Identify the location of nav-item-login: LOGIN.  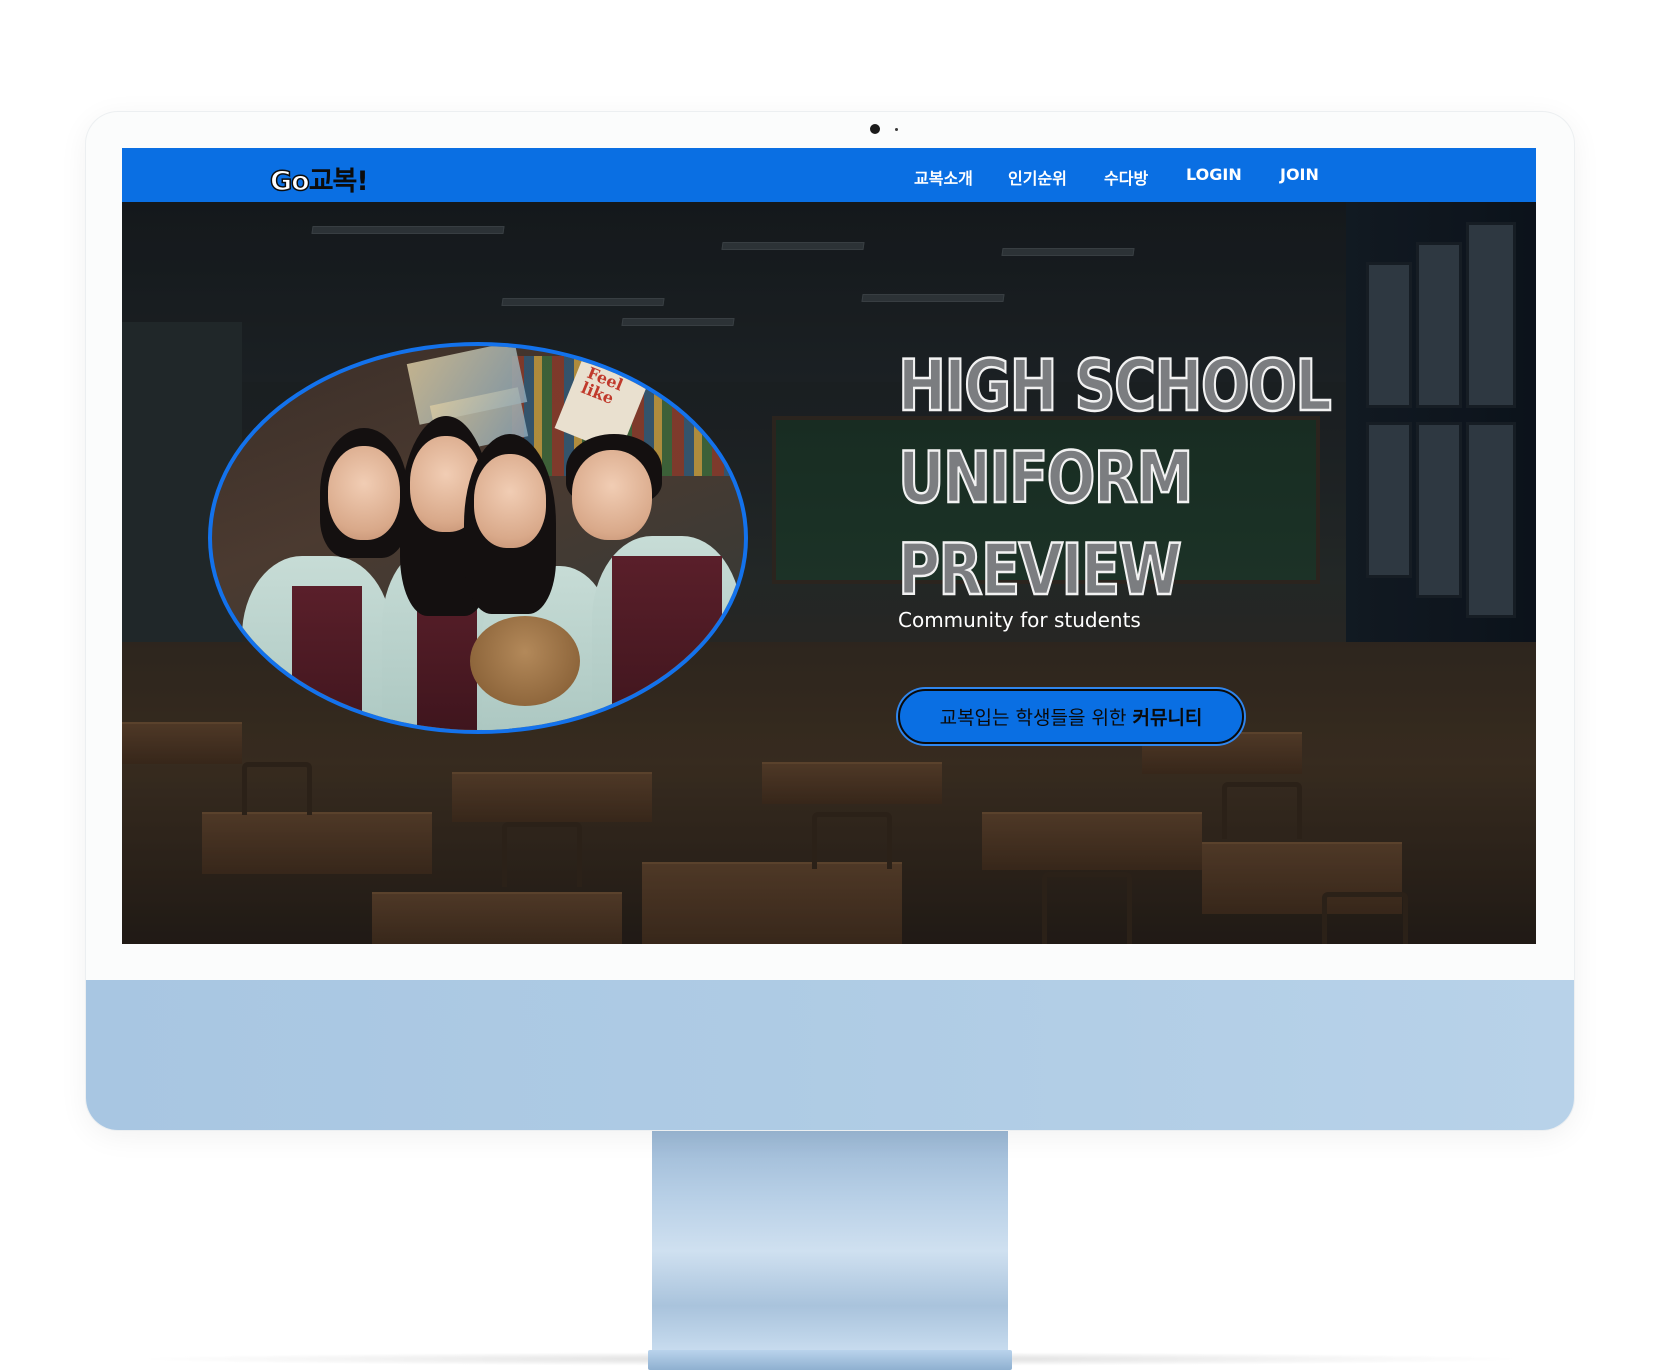
(1214, 174).